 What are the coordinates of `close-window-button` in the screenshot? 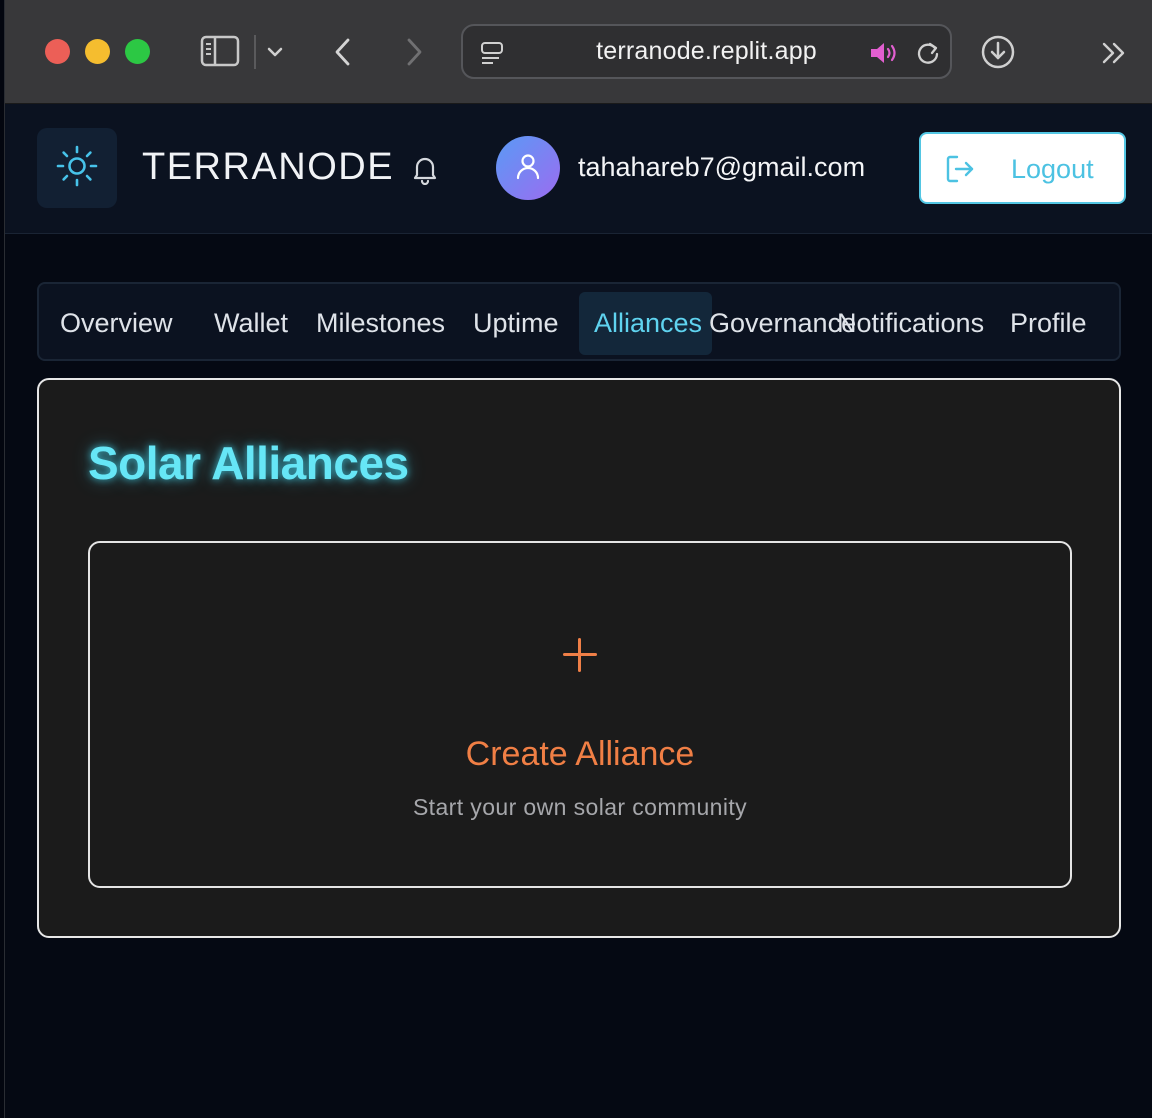 It's located at (57, 51).